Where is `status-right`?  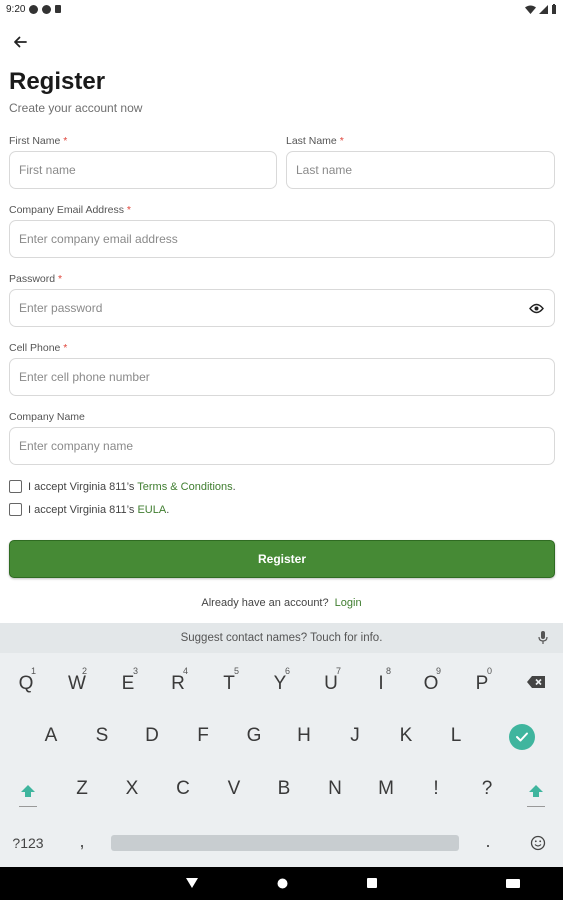
status-right is located at coordinates (541, 9).